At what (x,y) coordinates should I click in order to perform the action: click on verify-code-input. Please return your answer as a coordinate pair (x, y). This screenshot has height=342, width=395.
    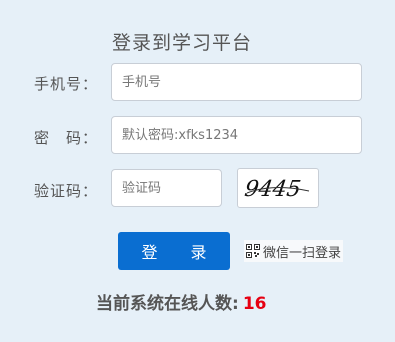
    Looking at the image, I should click on (166, 188).